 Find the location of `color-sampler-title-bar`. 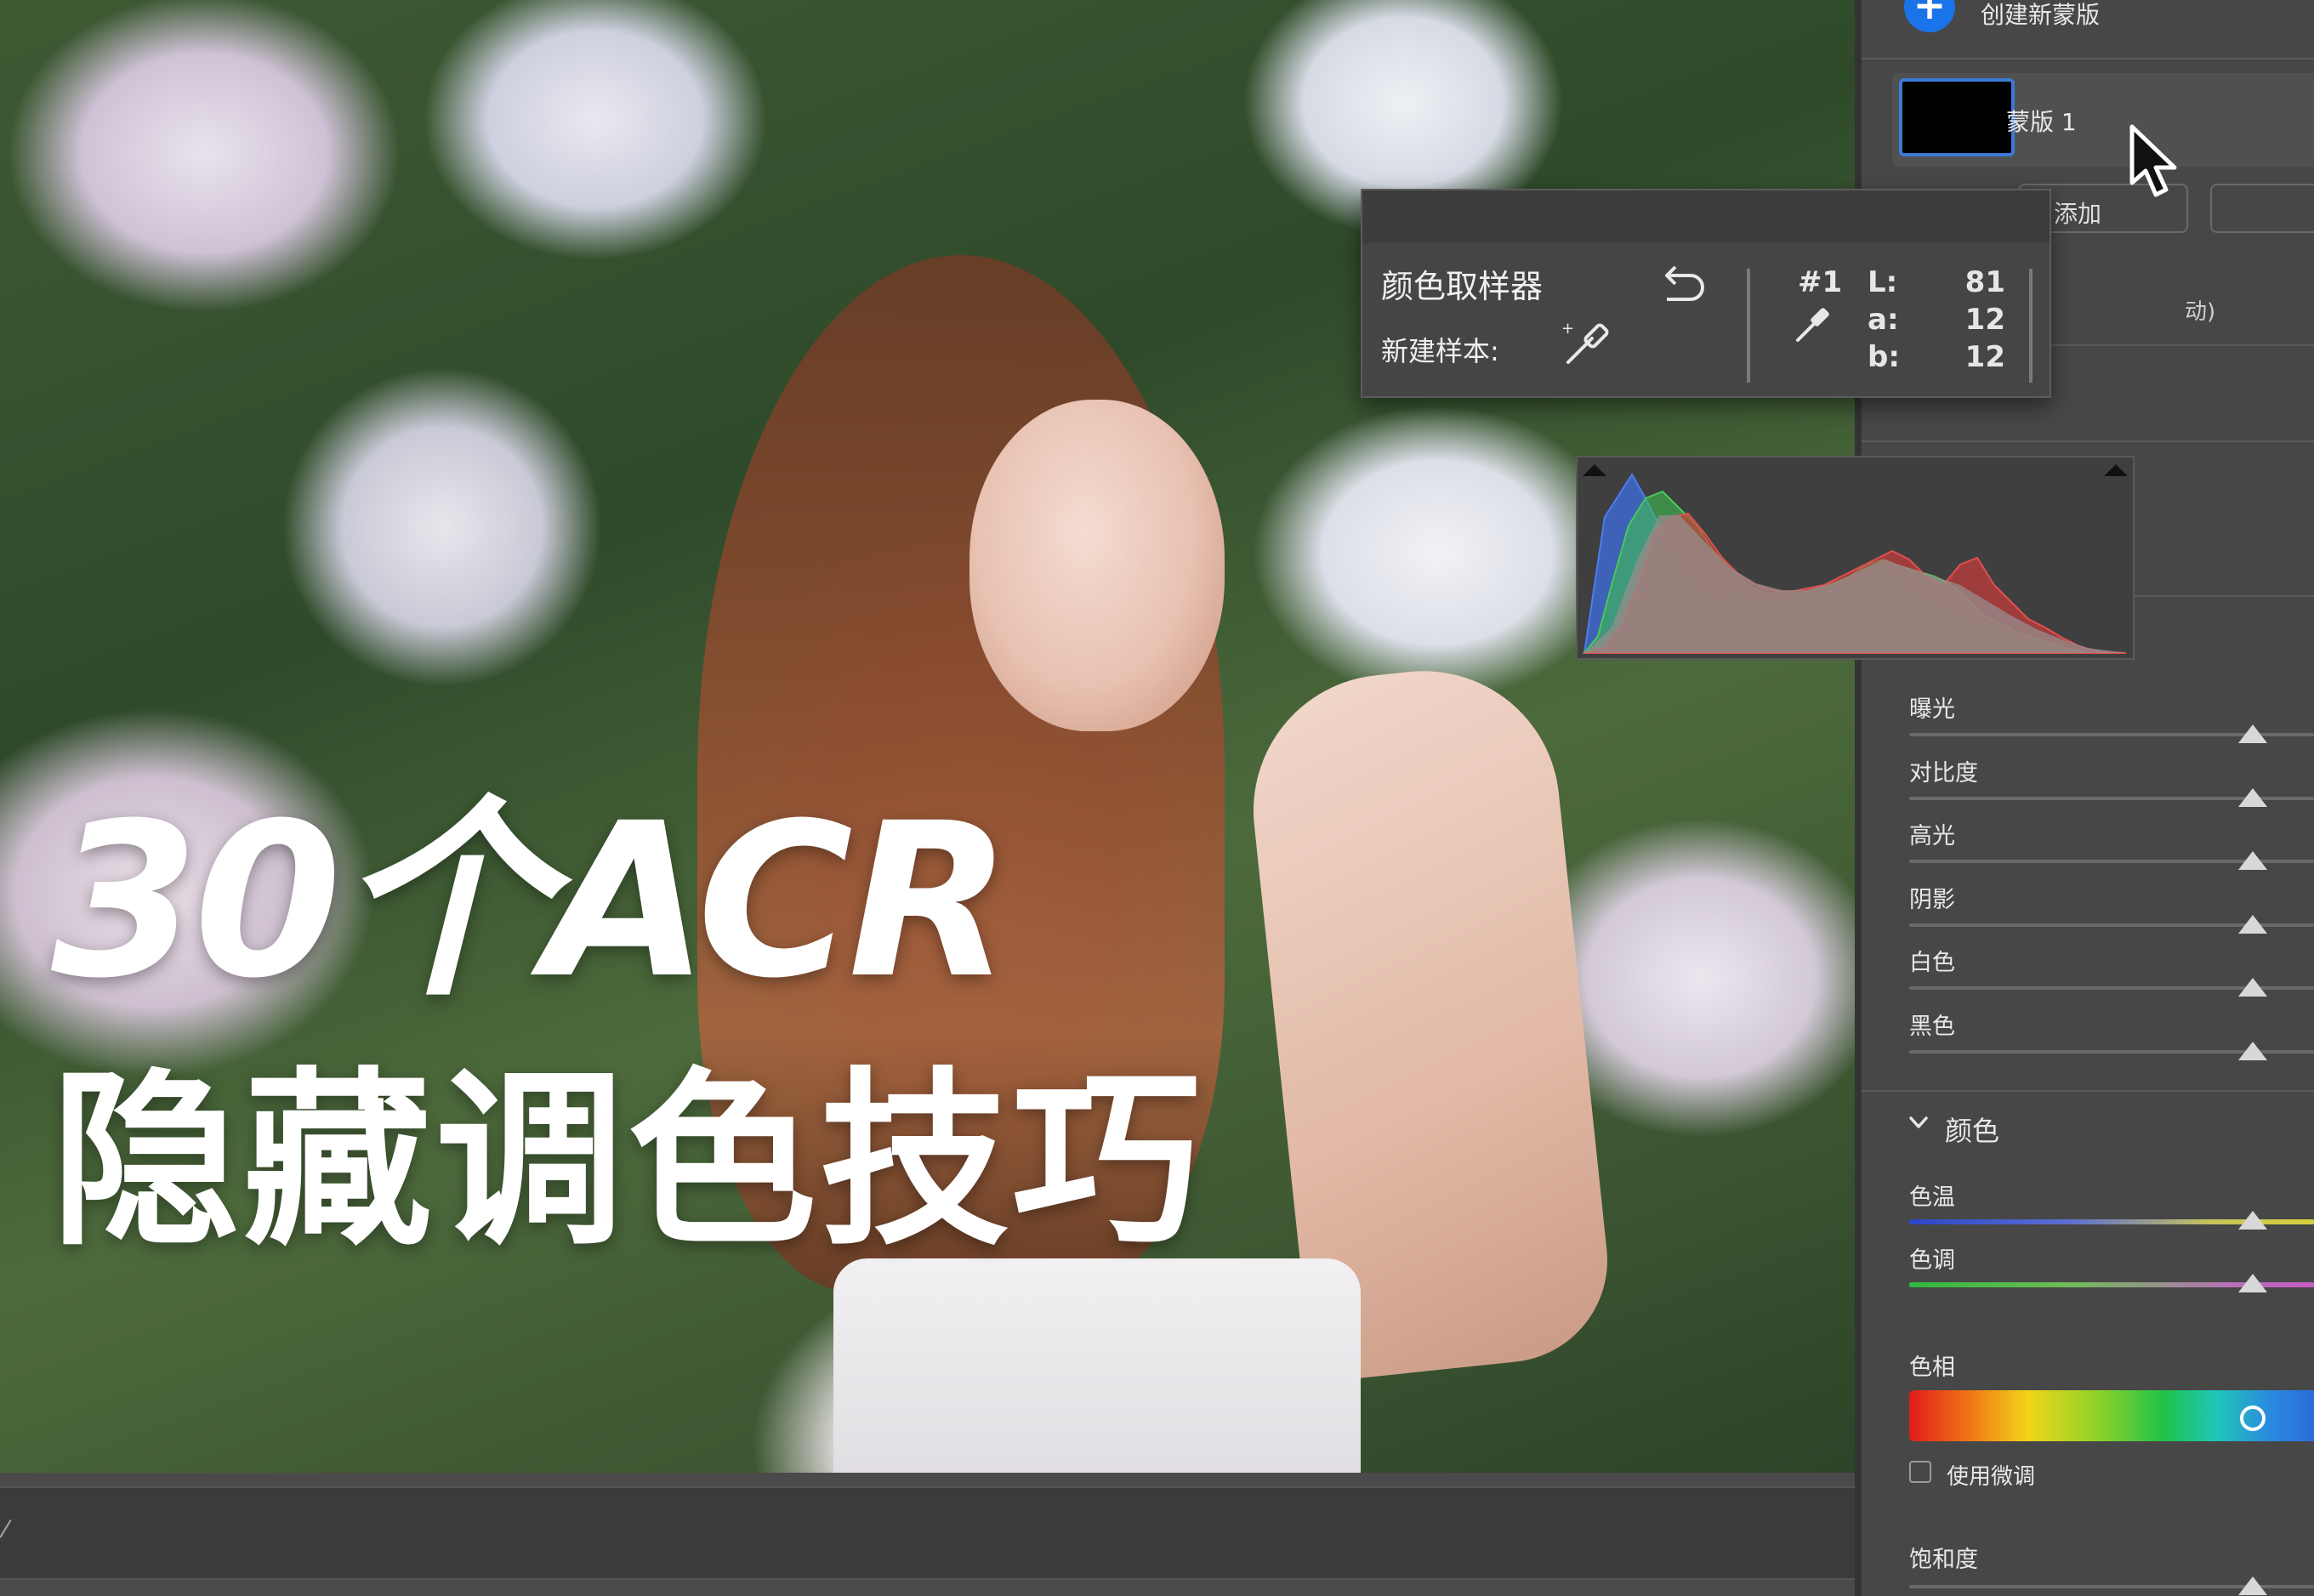

color-sampler-title-bar is located at coordinates (1706, 216).